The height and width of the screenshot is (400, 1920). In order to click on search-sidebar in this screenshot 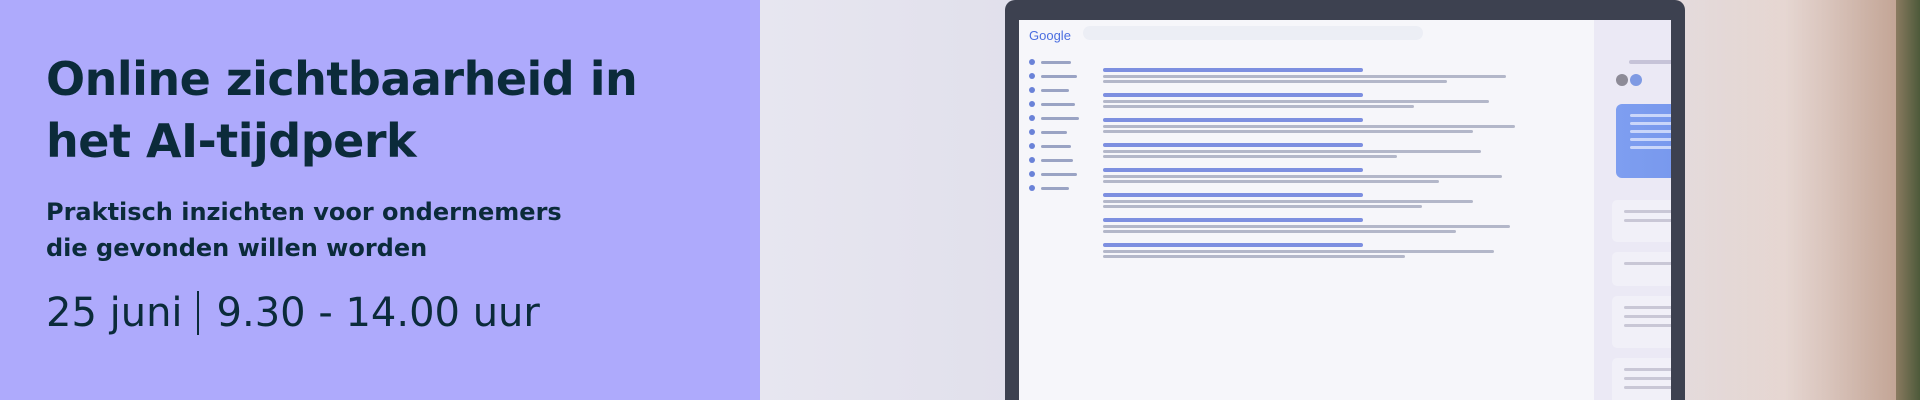, I will do `click(1060, 126)`.